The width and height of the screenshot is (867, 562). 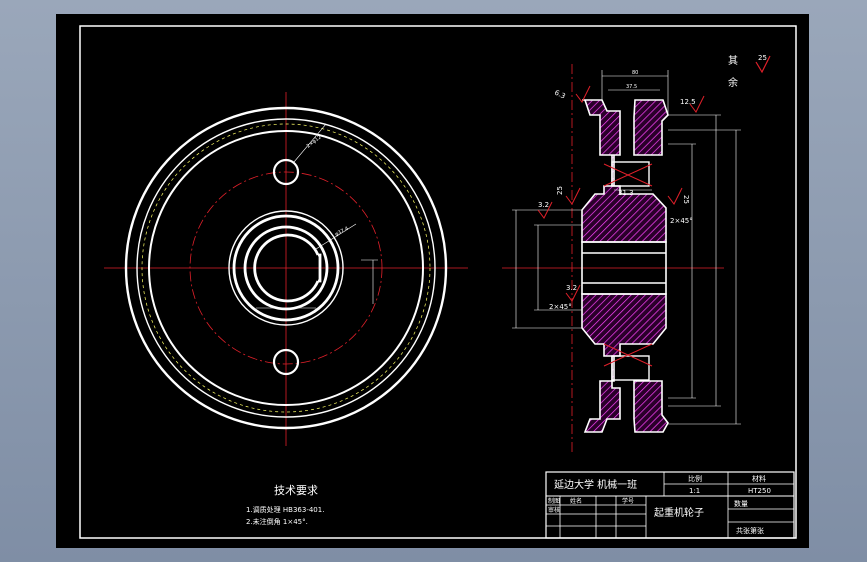 I want to click on roughness-25-left: 25, so click(x=560, y=190).